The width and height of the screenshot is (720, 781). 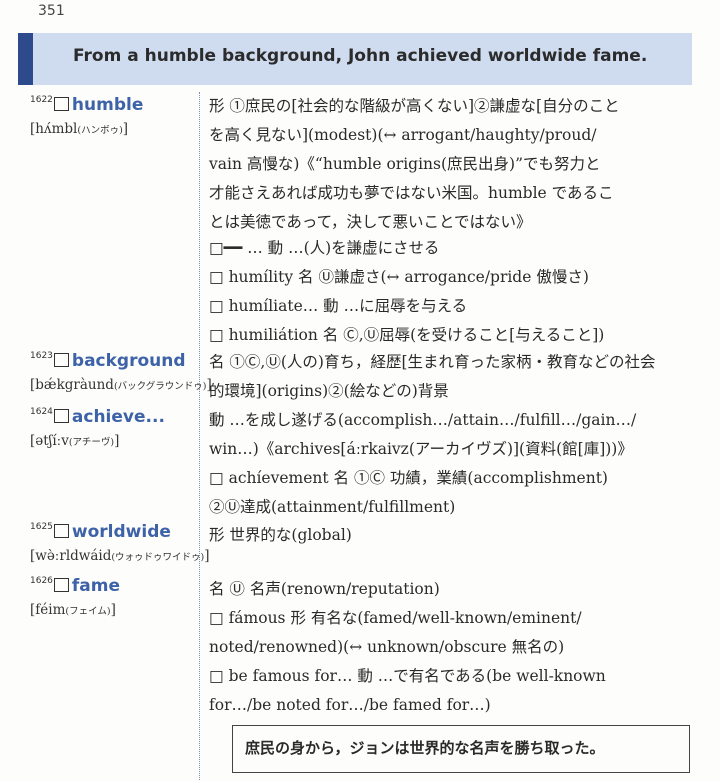 What do you see at coordinates (107, 105) in the screenshot?
I see `headword: humble` at bounding box center [107, 105].